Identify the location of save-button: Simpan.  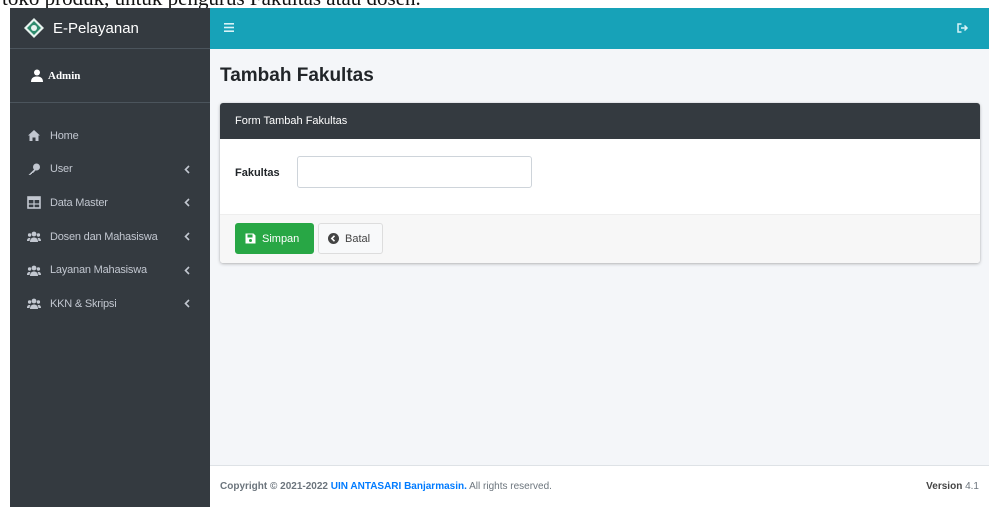
(274, 238).